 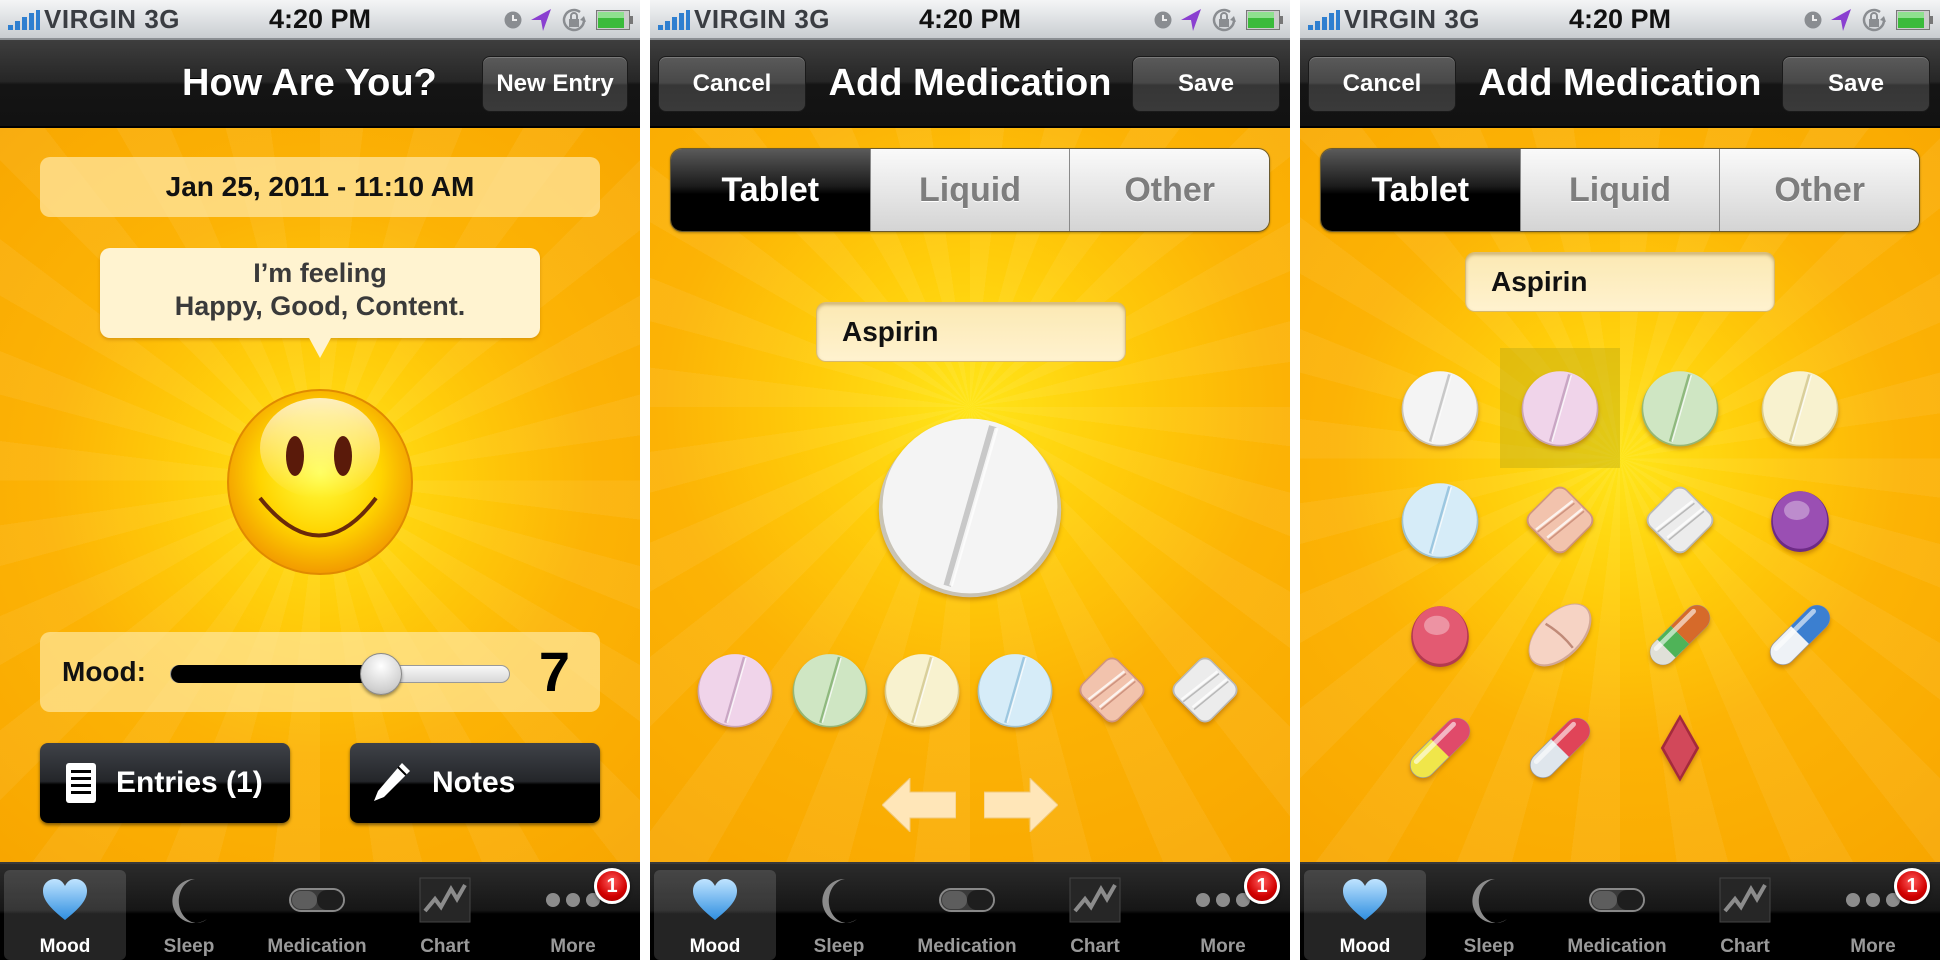 What do you see at coordinates (1440, 635) in the screenshot?
I see `pill-option-red-round` at bounding box center [1440, 635].